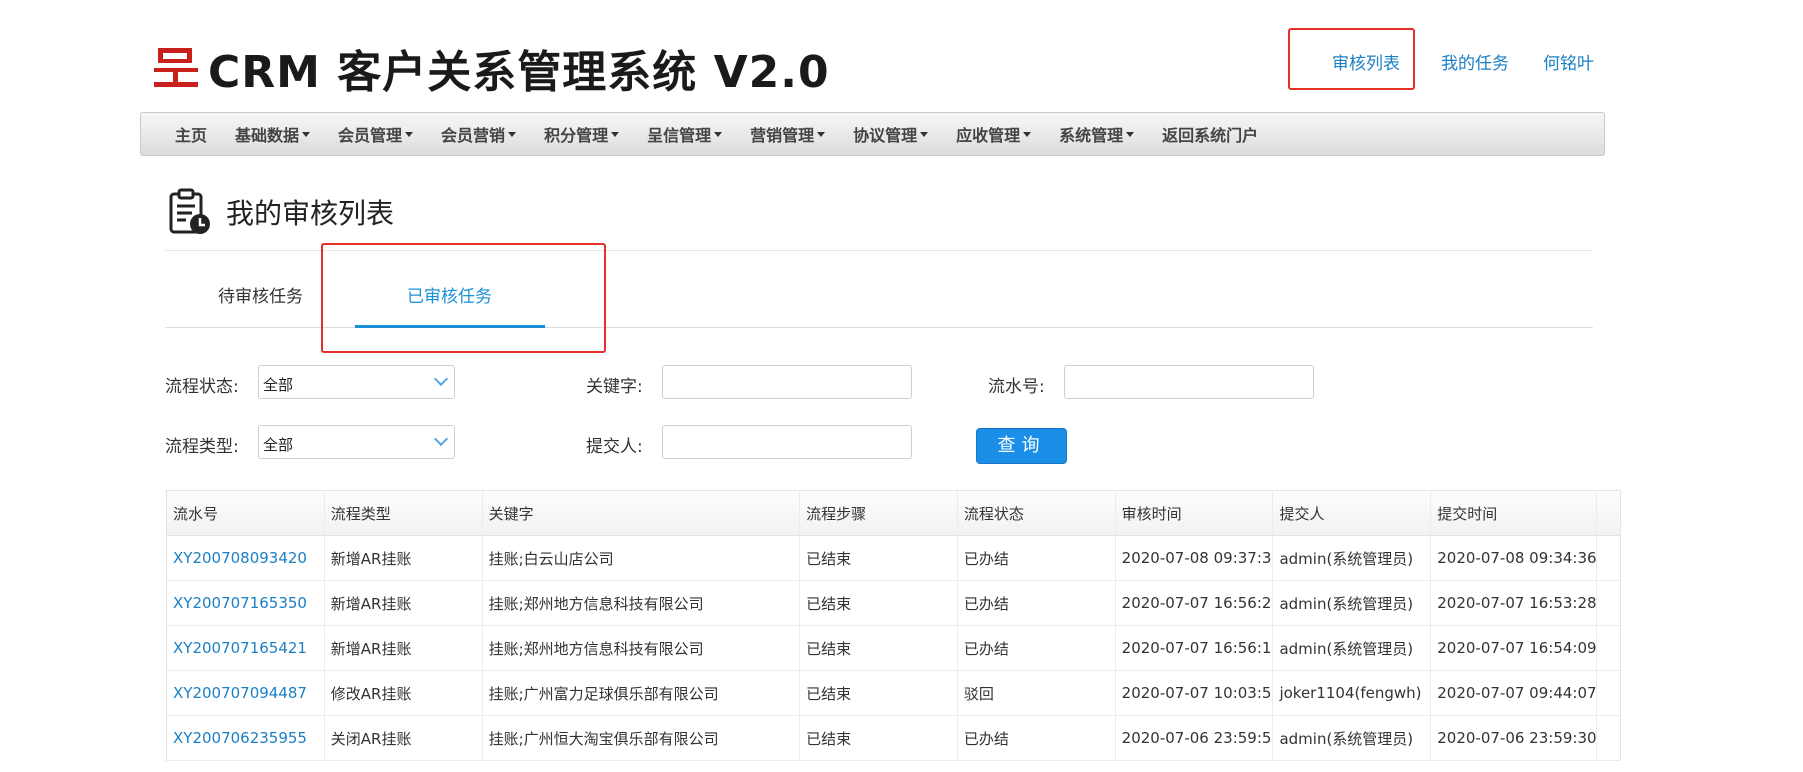 This screenshot has height=772, width=1803. I want to click on page-heading: 我的审核列表, so click(281, 212).